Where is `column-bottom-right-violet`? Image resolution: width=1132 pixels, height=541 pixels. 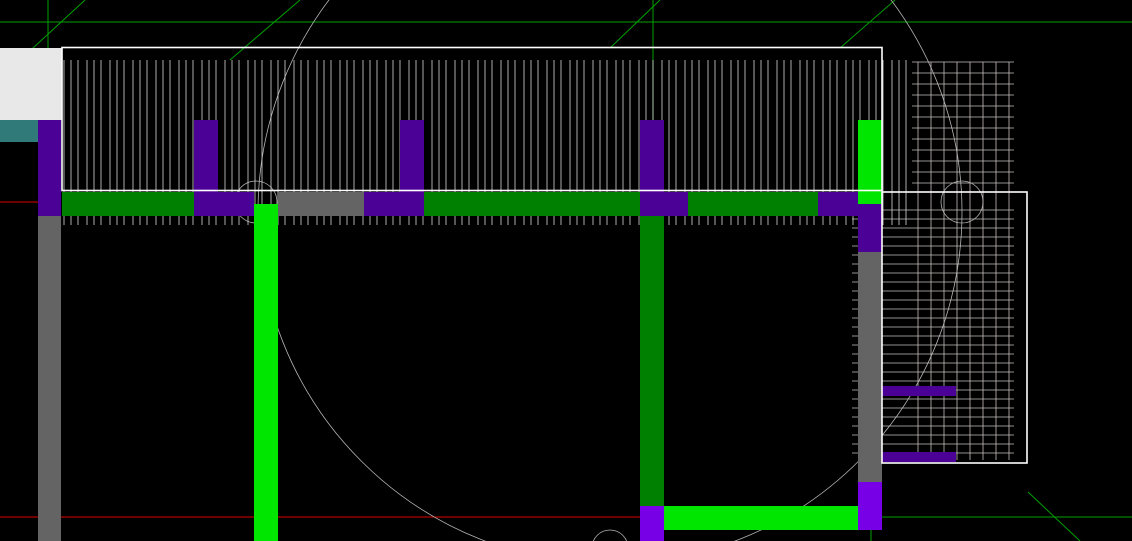
column-bottom-right-violet is located at coordinates (870, 506).